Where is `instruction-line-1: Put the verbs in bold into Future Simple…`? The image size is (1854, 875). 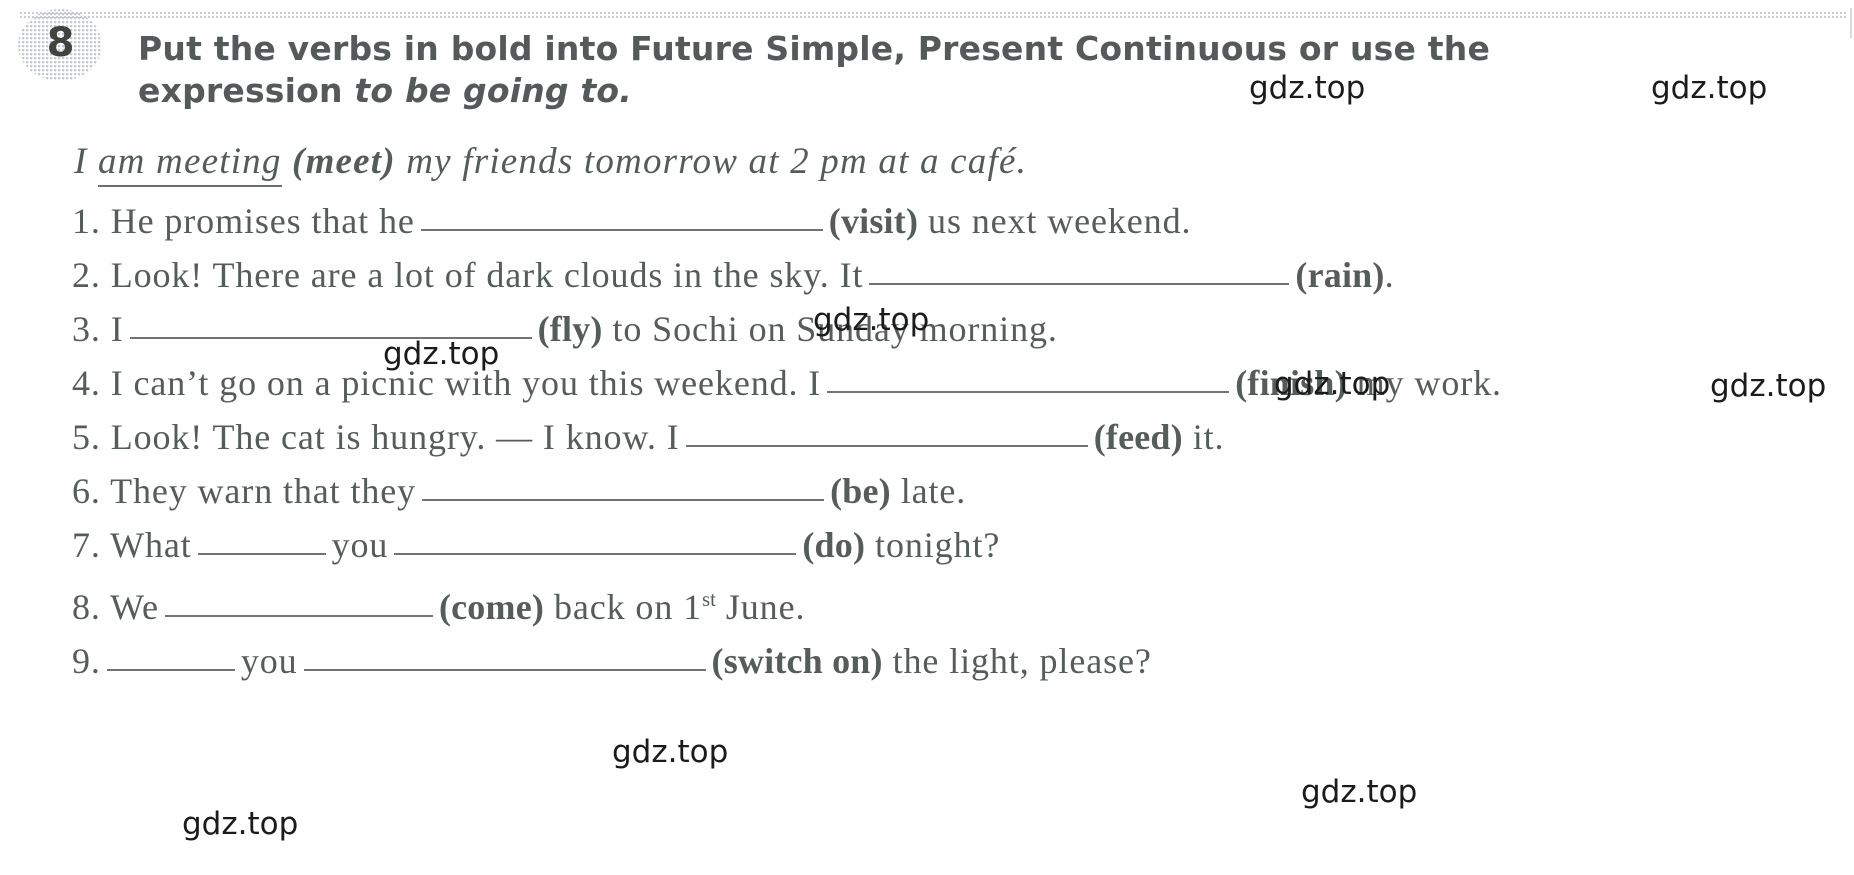
instruction-line-1: Put the verbs in bold into Future Simple… is located at coordinates (991, 49).